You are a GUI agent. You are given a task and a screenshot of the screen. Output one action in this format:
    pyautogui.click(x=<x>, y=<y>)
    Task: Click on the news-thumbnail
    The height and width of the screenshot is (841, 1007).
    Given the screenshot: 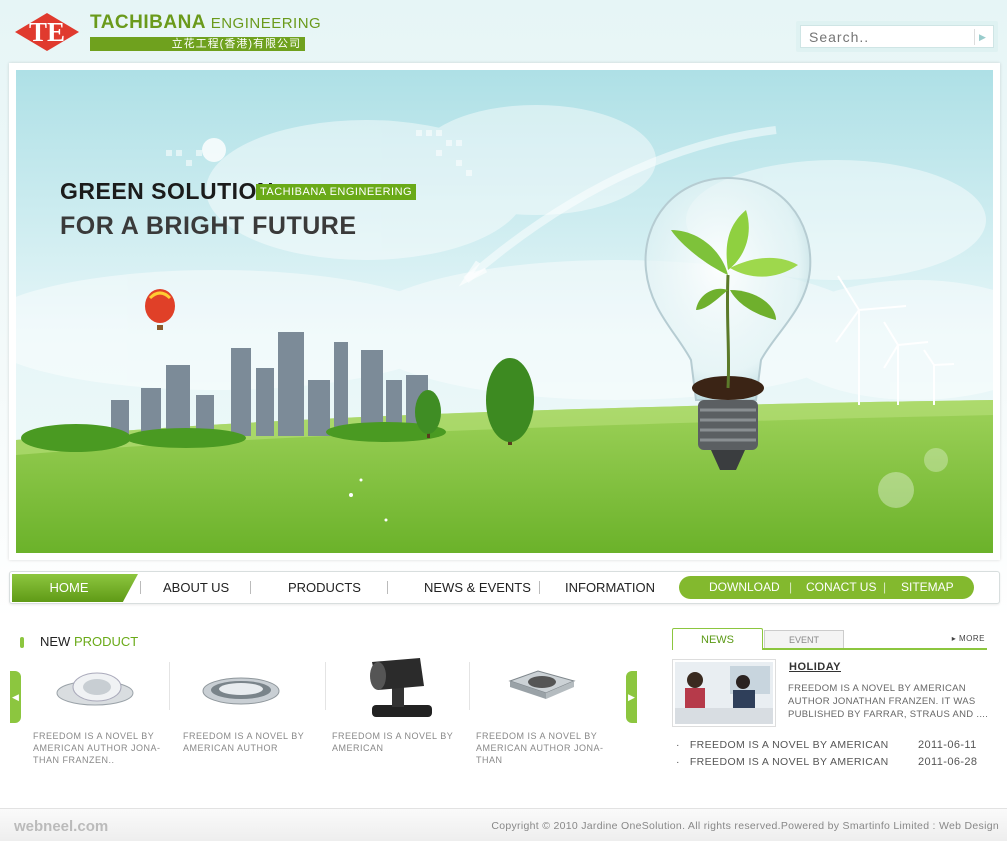 What is the action you would take?
    pyautogui.click(x=724, y=693)
    